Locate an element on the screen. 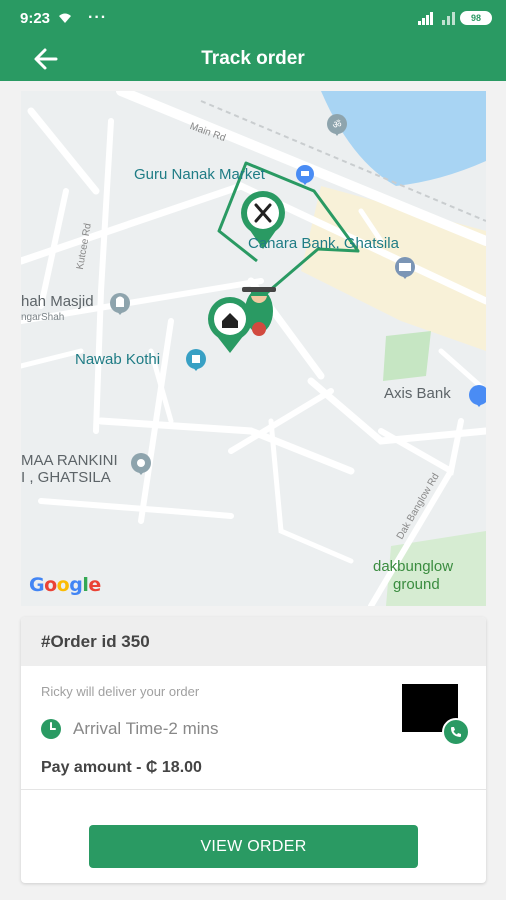 Image resolution: width=506 pixels, height=900 pixels. app-bar: Track order is located at coordinates (253, 58).